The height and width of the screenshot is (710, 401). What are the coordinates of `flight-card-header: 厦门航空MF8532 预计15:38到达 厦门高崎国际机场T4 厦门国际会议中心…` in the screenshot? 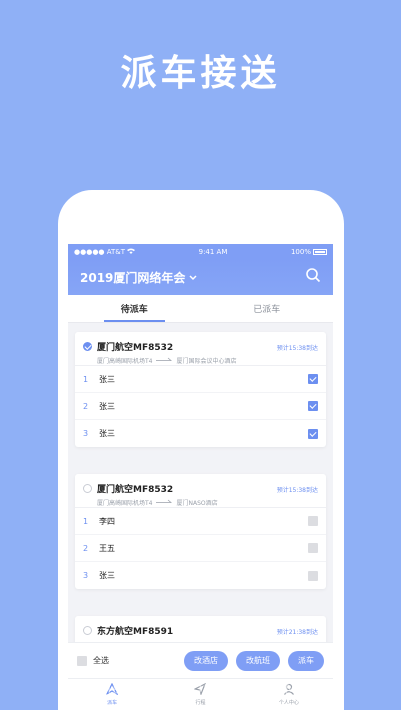 It's located at (200, 349).